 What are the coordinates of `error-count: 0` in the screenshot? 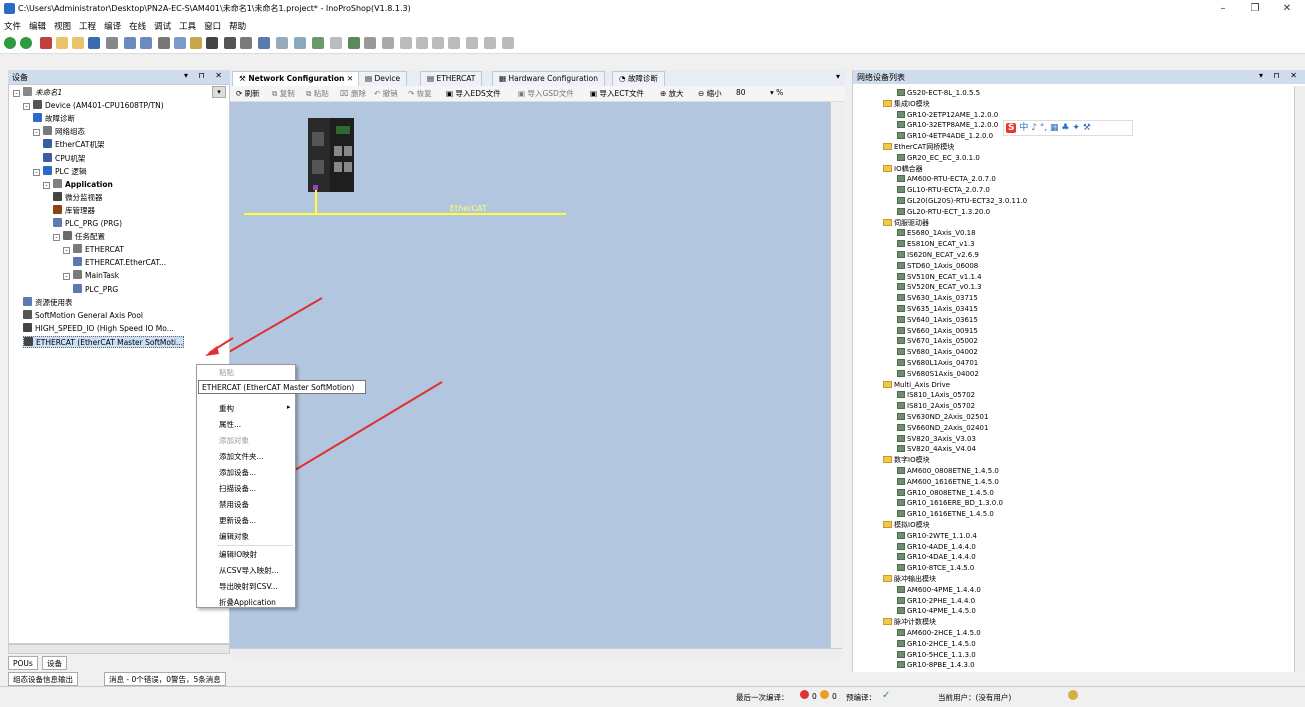 It's located at (814, 696).